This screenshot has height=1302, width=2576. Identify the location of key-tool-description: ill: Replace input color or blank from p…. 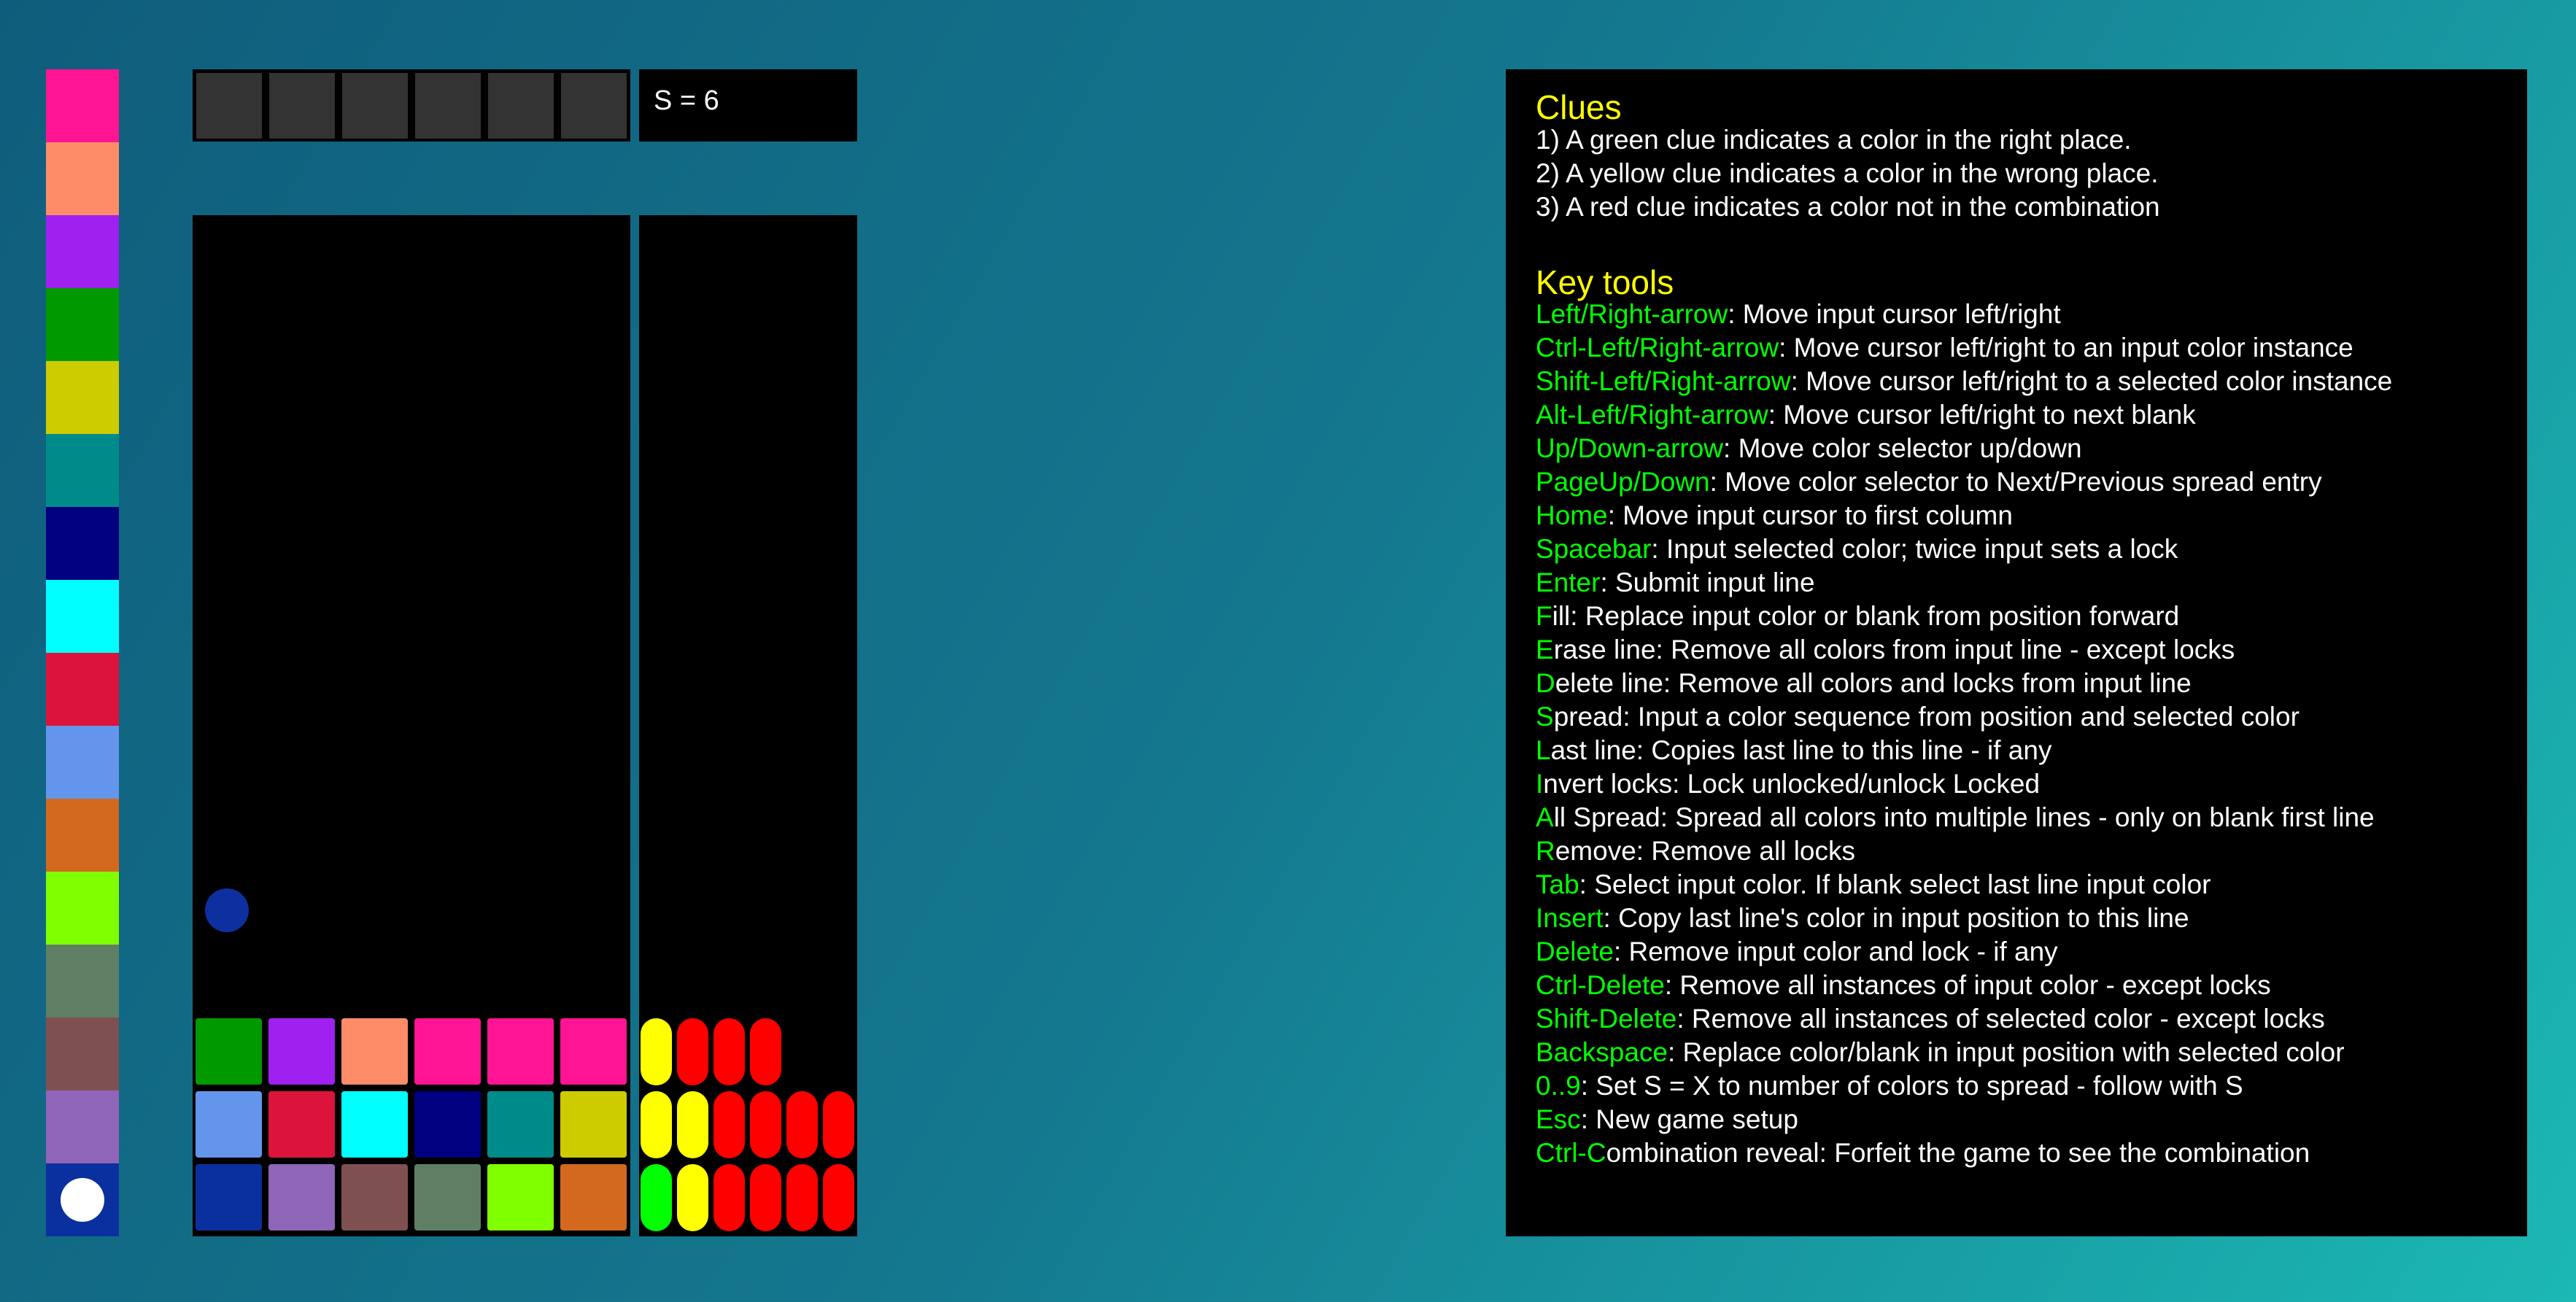
(1866, 616).